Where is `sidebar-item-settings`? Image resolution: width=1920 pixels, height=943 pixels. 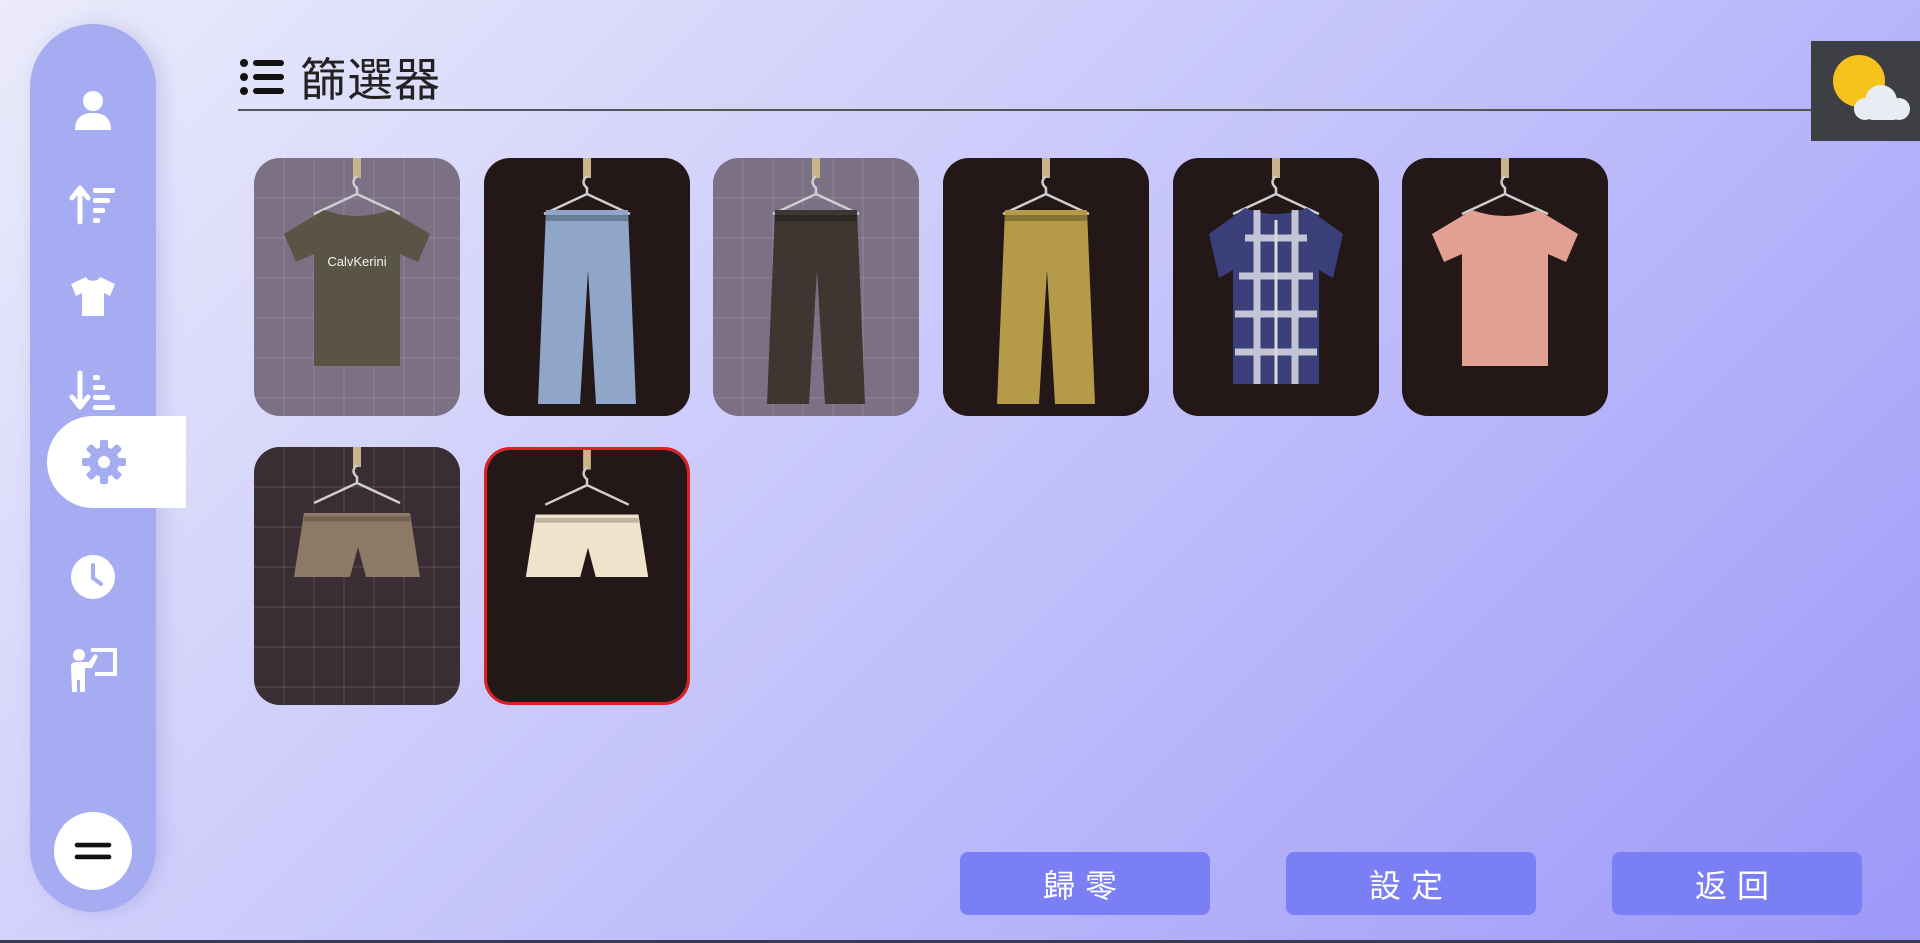
sidebar-item-settings is located at coordinates (116, 462).